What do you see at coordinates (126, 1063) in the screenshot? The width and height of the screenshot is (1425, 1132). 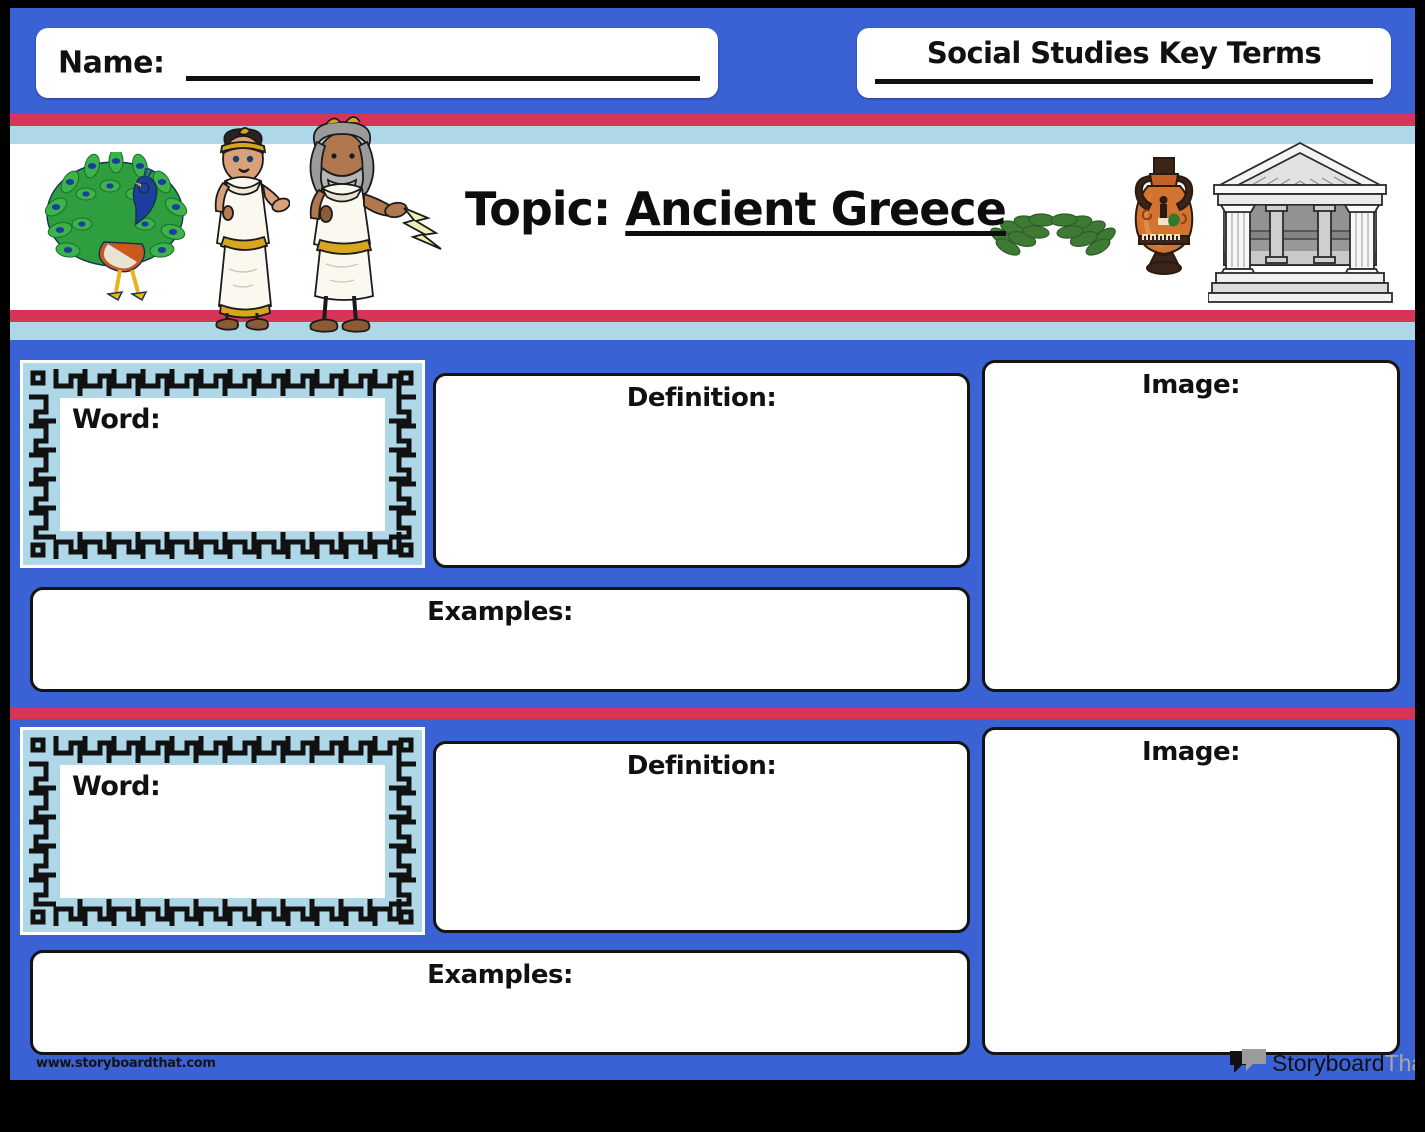 I see `website-url: www.storyboardthat.com` at bounding box center [126, 1063].